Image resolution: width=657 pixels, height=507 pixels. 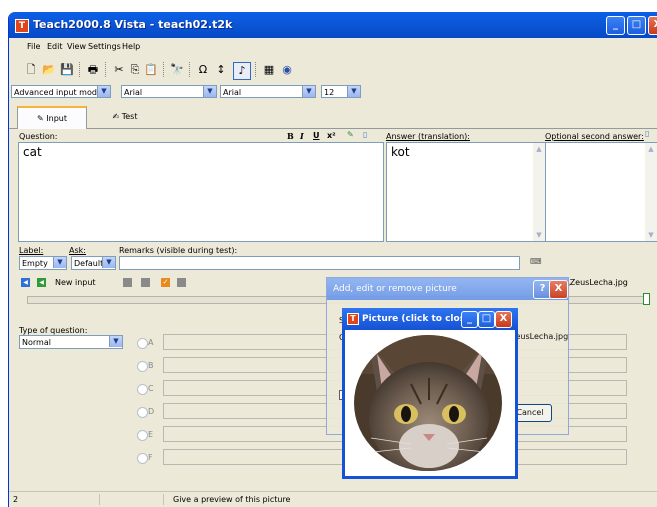 I want to click on cut-icon: ✂, so click(x=119, y=70).